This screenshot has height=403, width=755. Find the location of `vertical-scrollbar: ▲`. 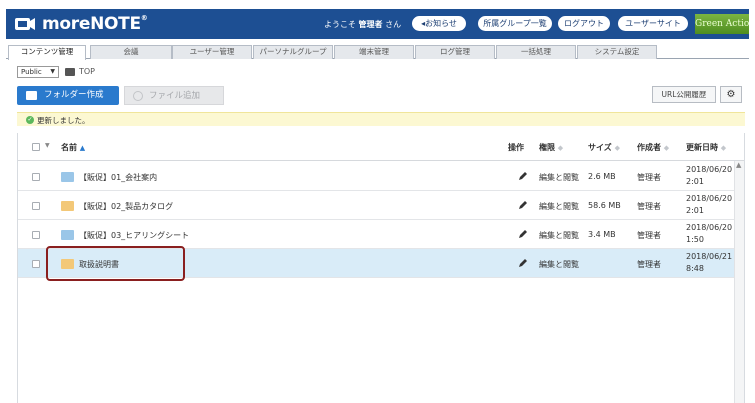

vertical-scrollbar: ▲ is located at coordinates (739, 282).